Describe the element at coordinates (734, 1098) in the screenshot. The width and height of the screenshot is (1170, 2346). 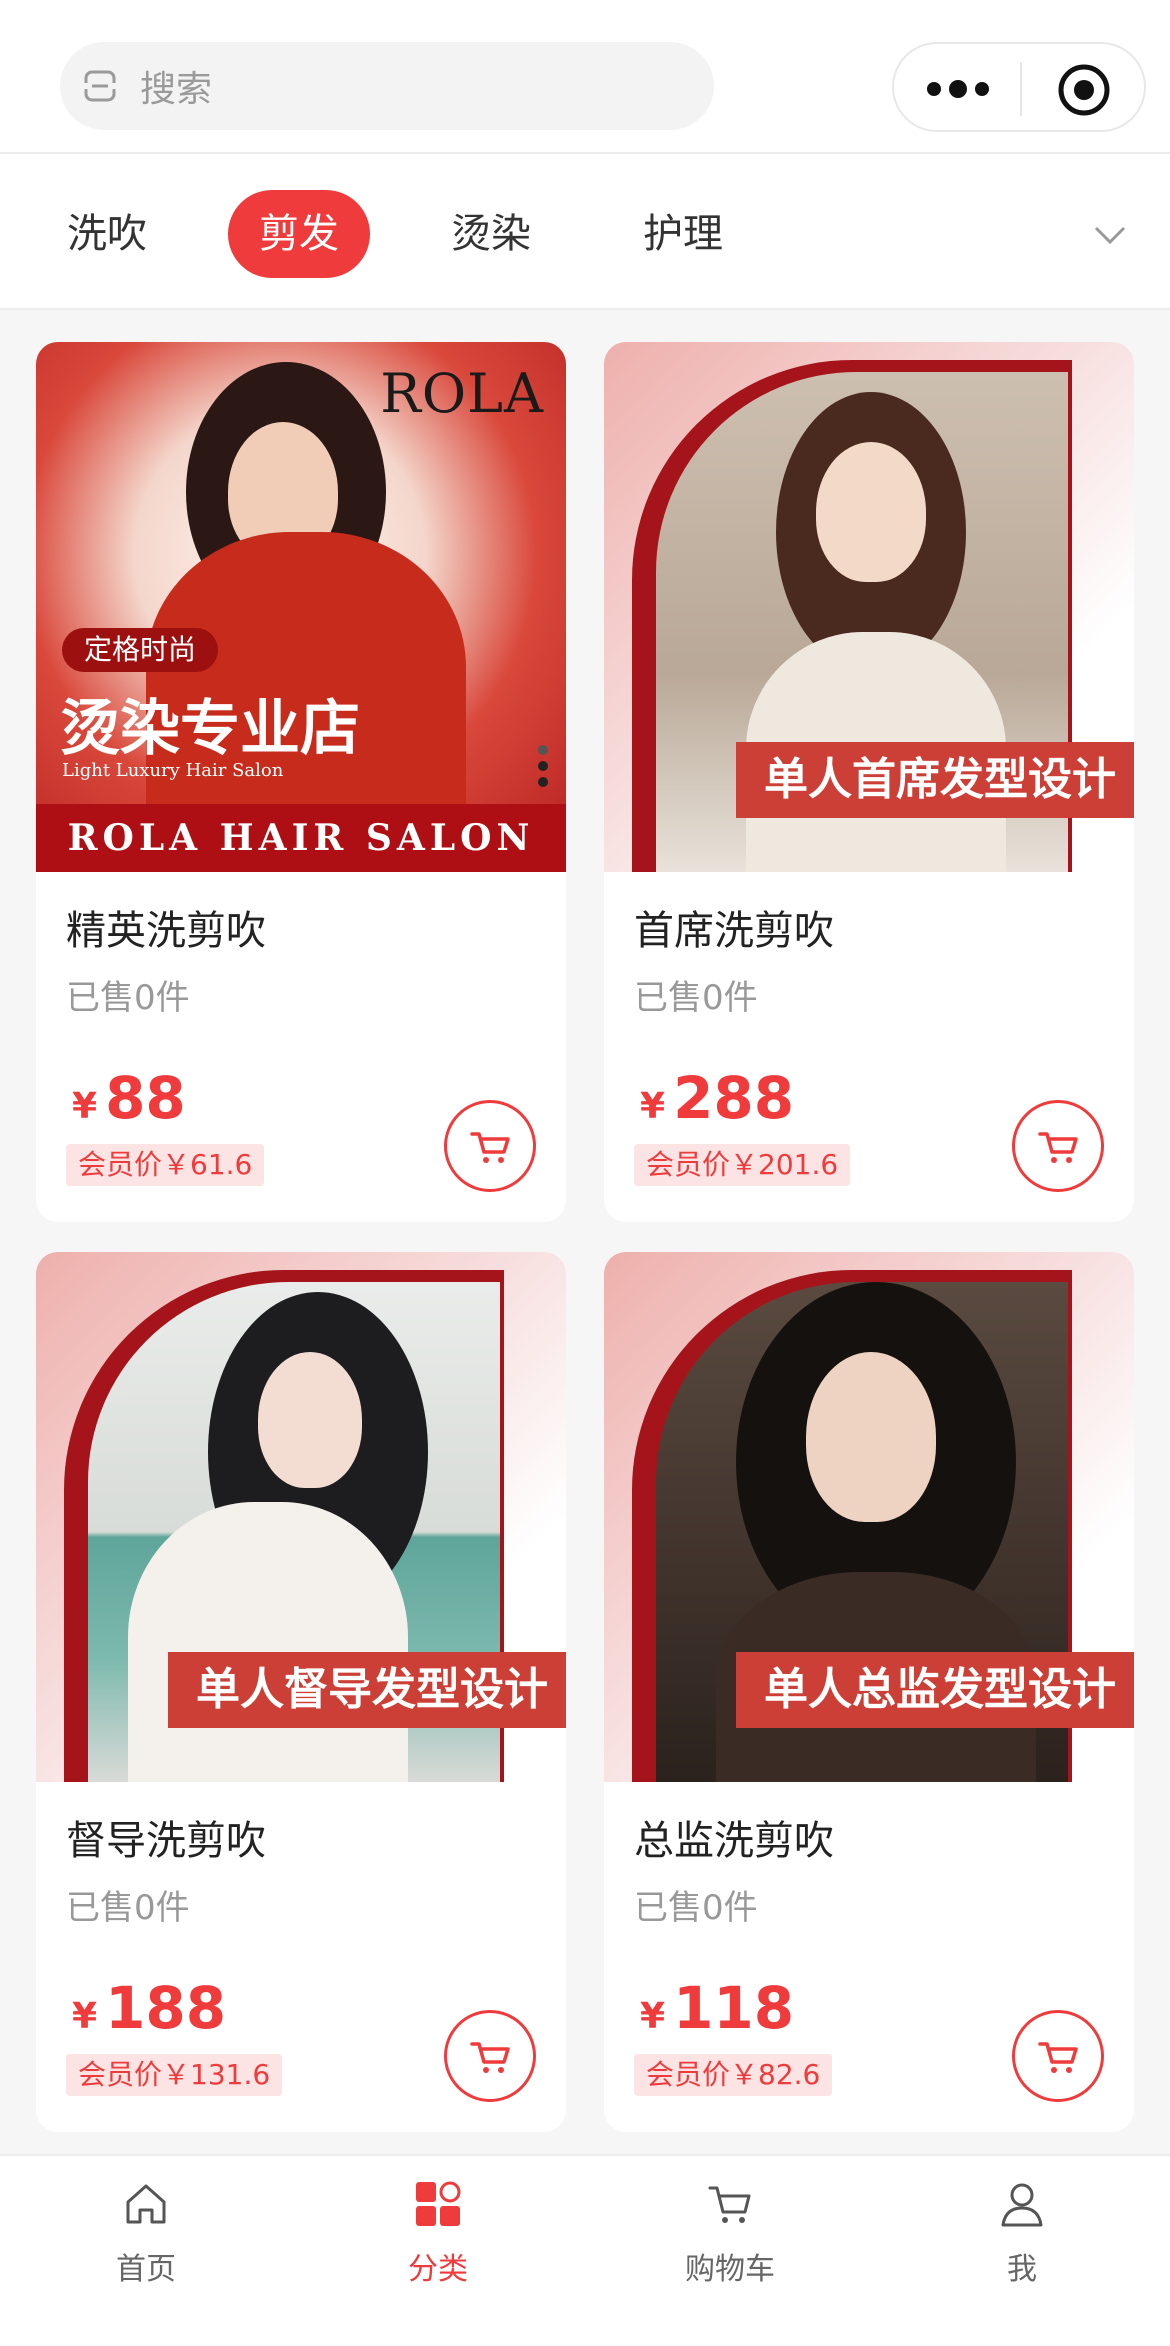
I see `price-value: 288` at that location.